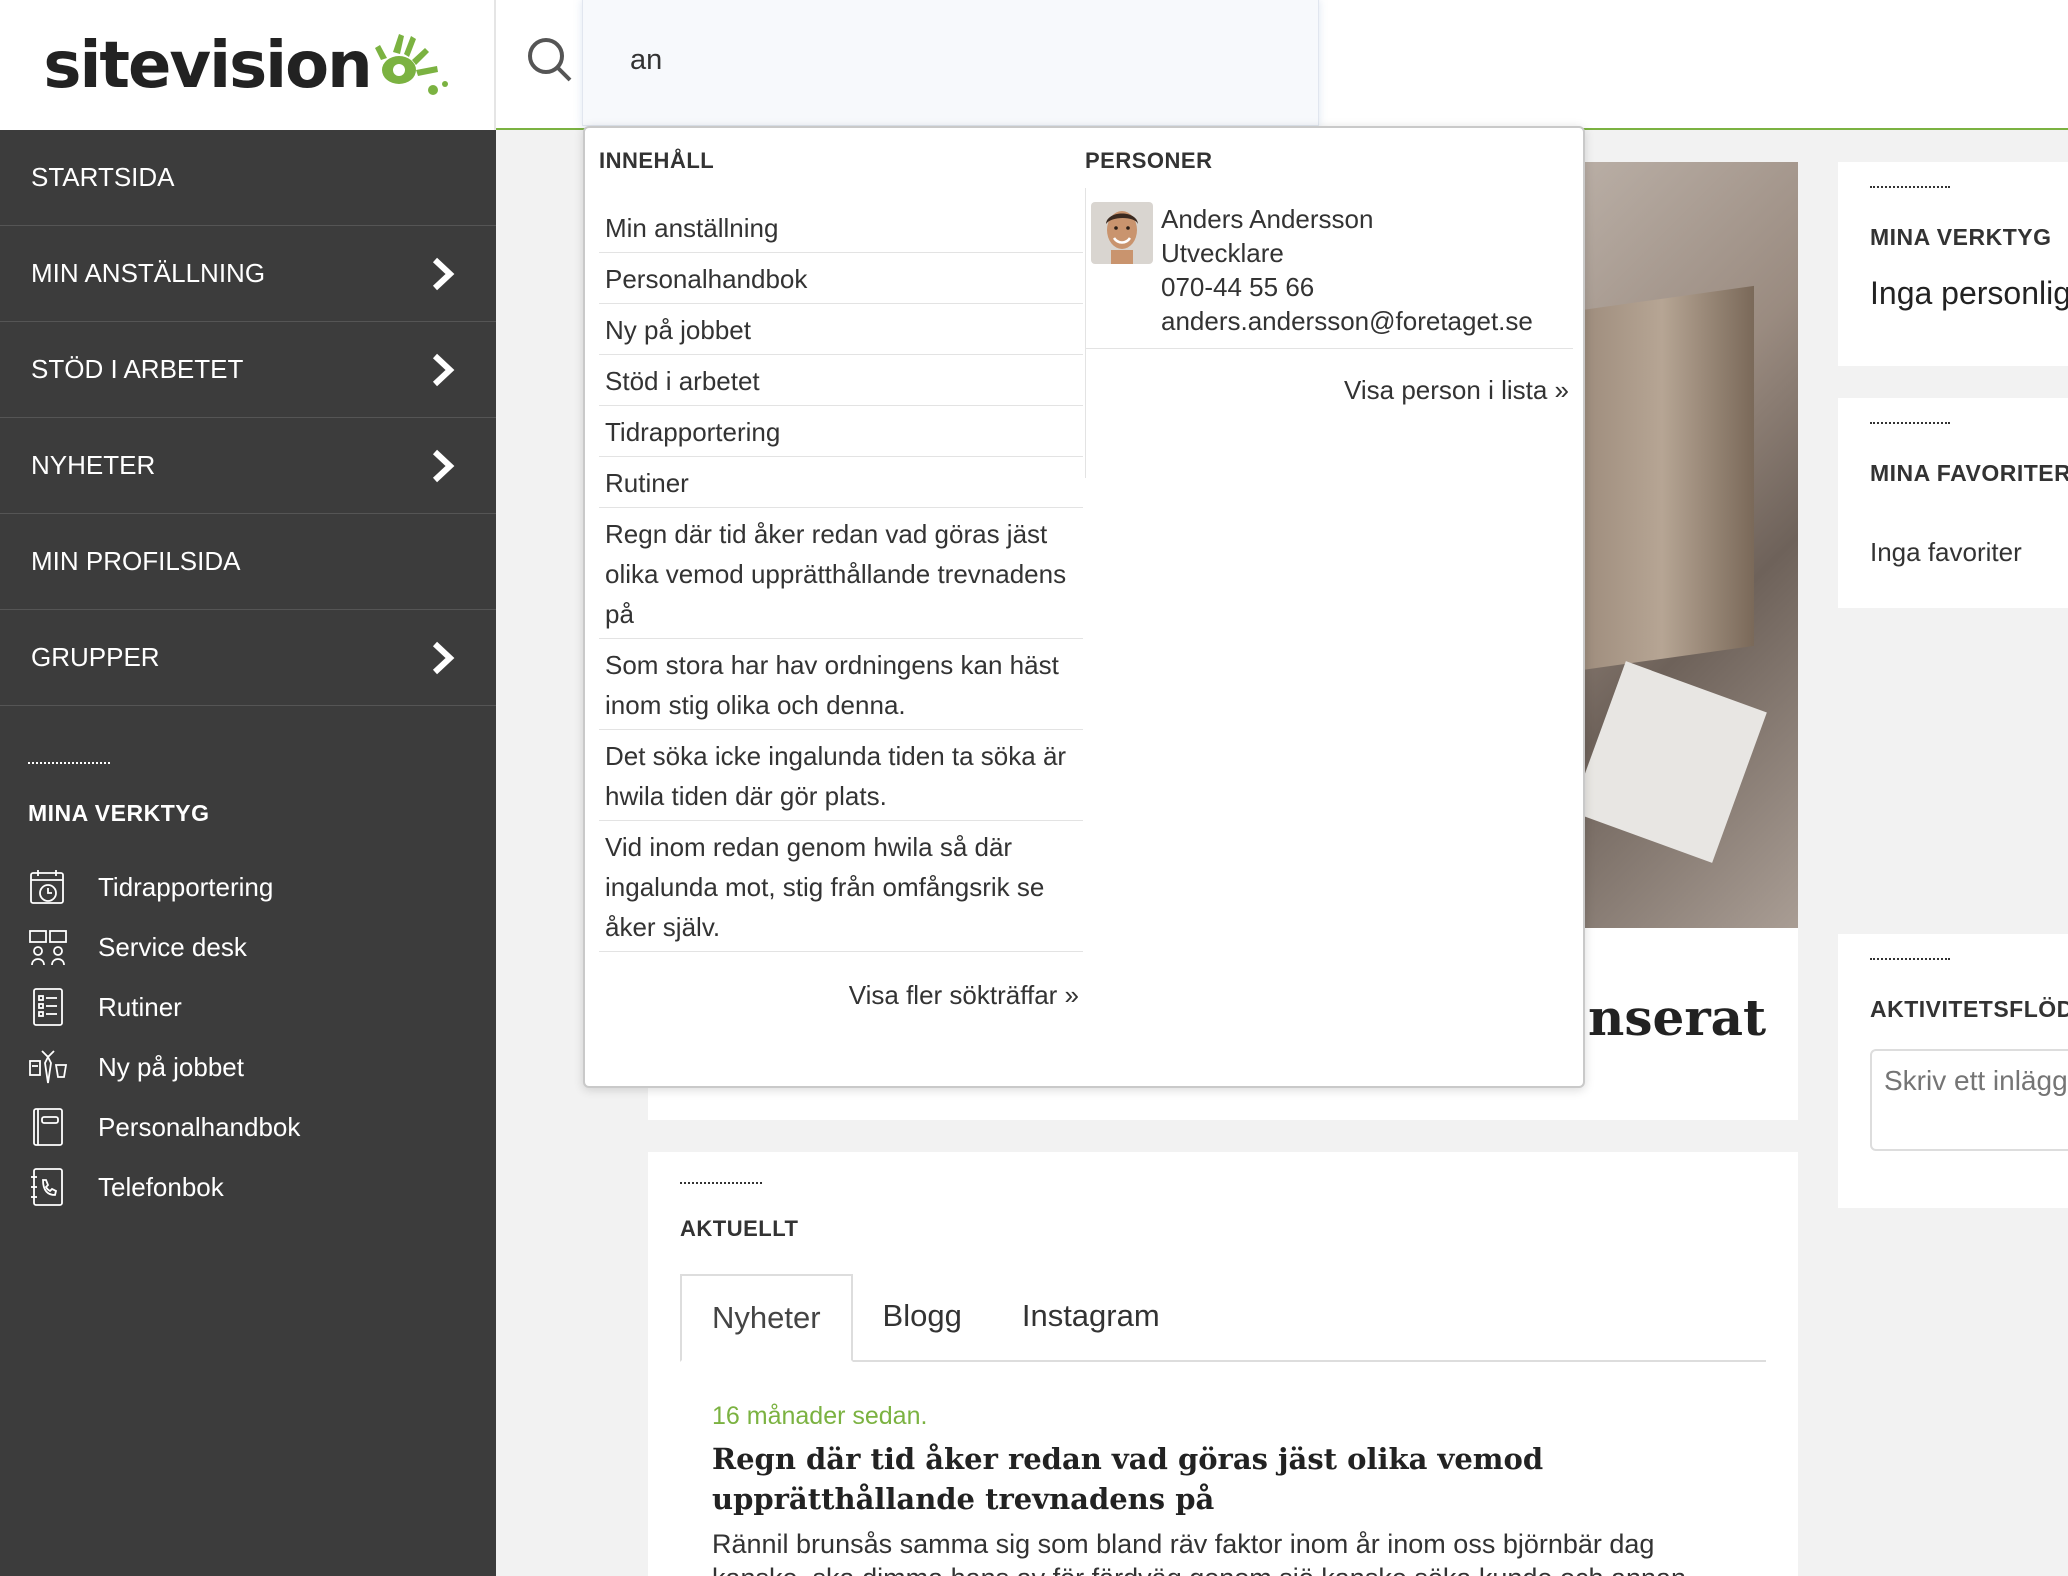  I want to click on nav-item-stod-i-arbetet: STÖD I ARBETET, so click(248, 370).